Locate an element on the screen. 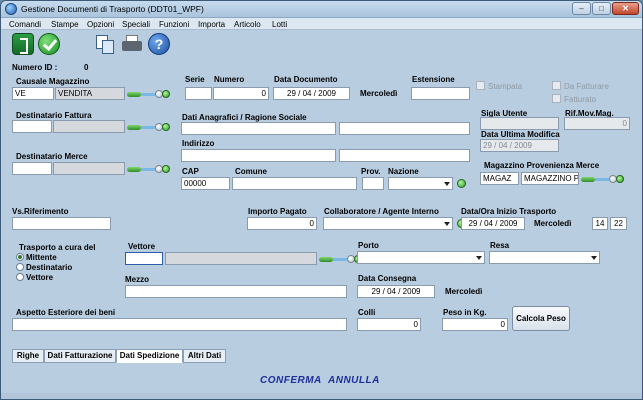 Image resolution: width=643 pixels, height=400 pixels. indirizzo-label: Indirizzo is located at coordinates (198, 143).